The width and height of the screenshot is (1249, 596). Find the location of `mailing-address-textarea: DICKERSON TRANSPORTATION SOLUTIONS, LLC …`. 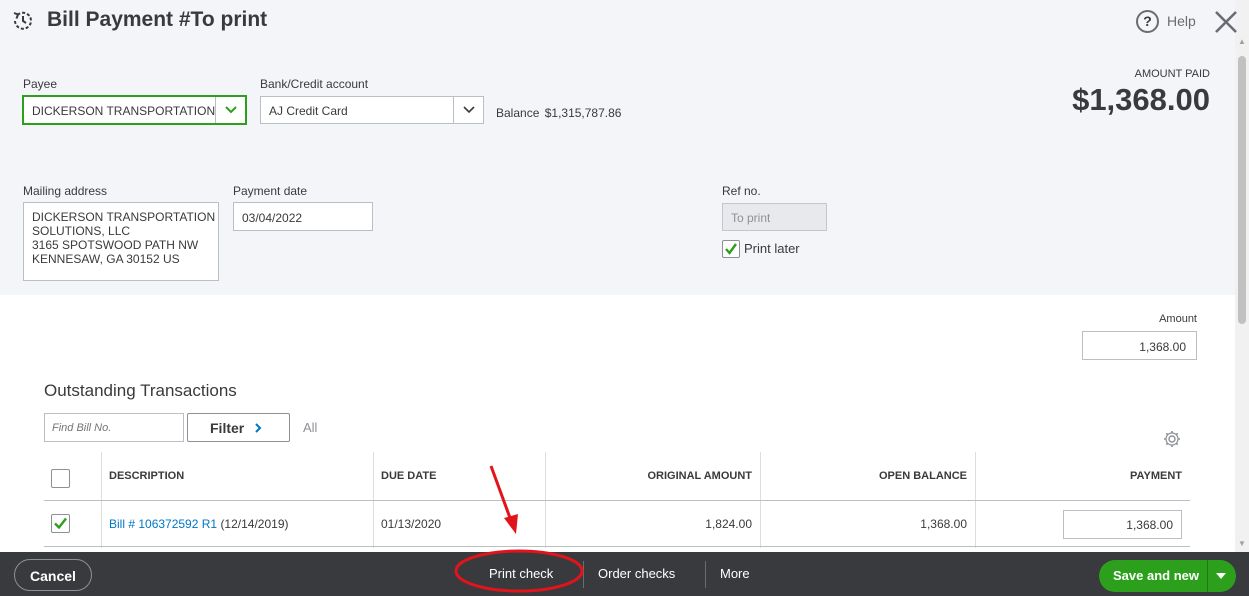

mailing-address-textarea: DICKERSON TRANSPORTATION SOLUTIONS, LLC … is located at coordinates (121, 241).